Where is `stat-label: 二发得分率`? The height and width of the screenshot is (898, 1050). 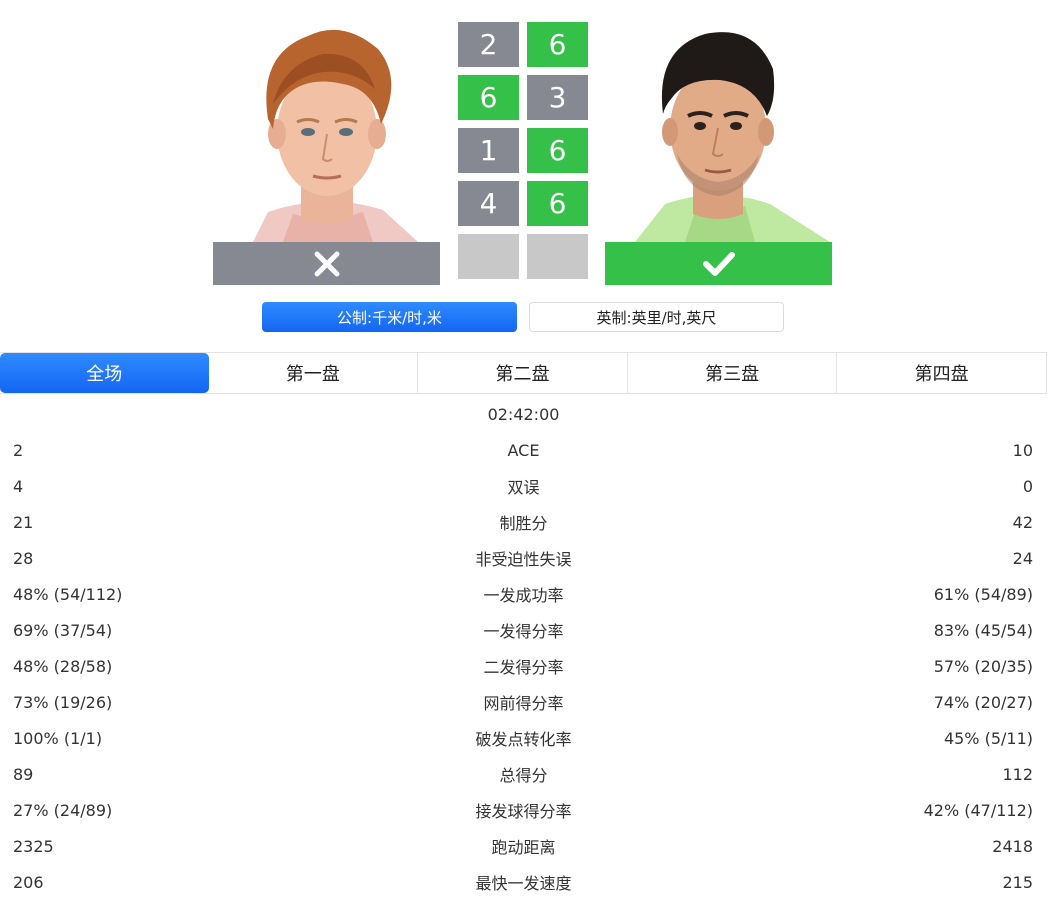
stat-label: 二发得分率 is located at coordinates (523, 667).